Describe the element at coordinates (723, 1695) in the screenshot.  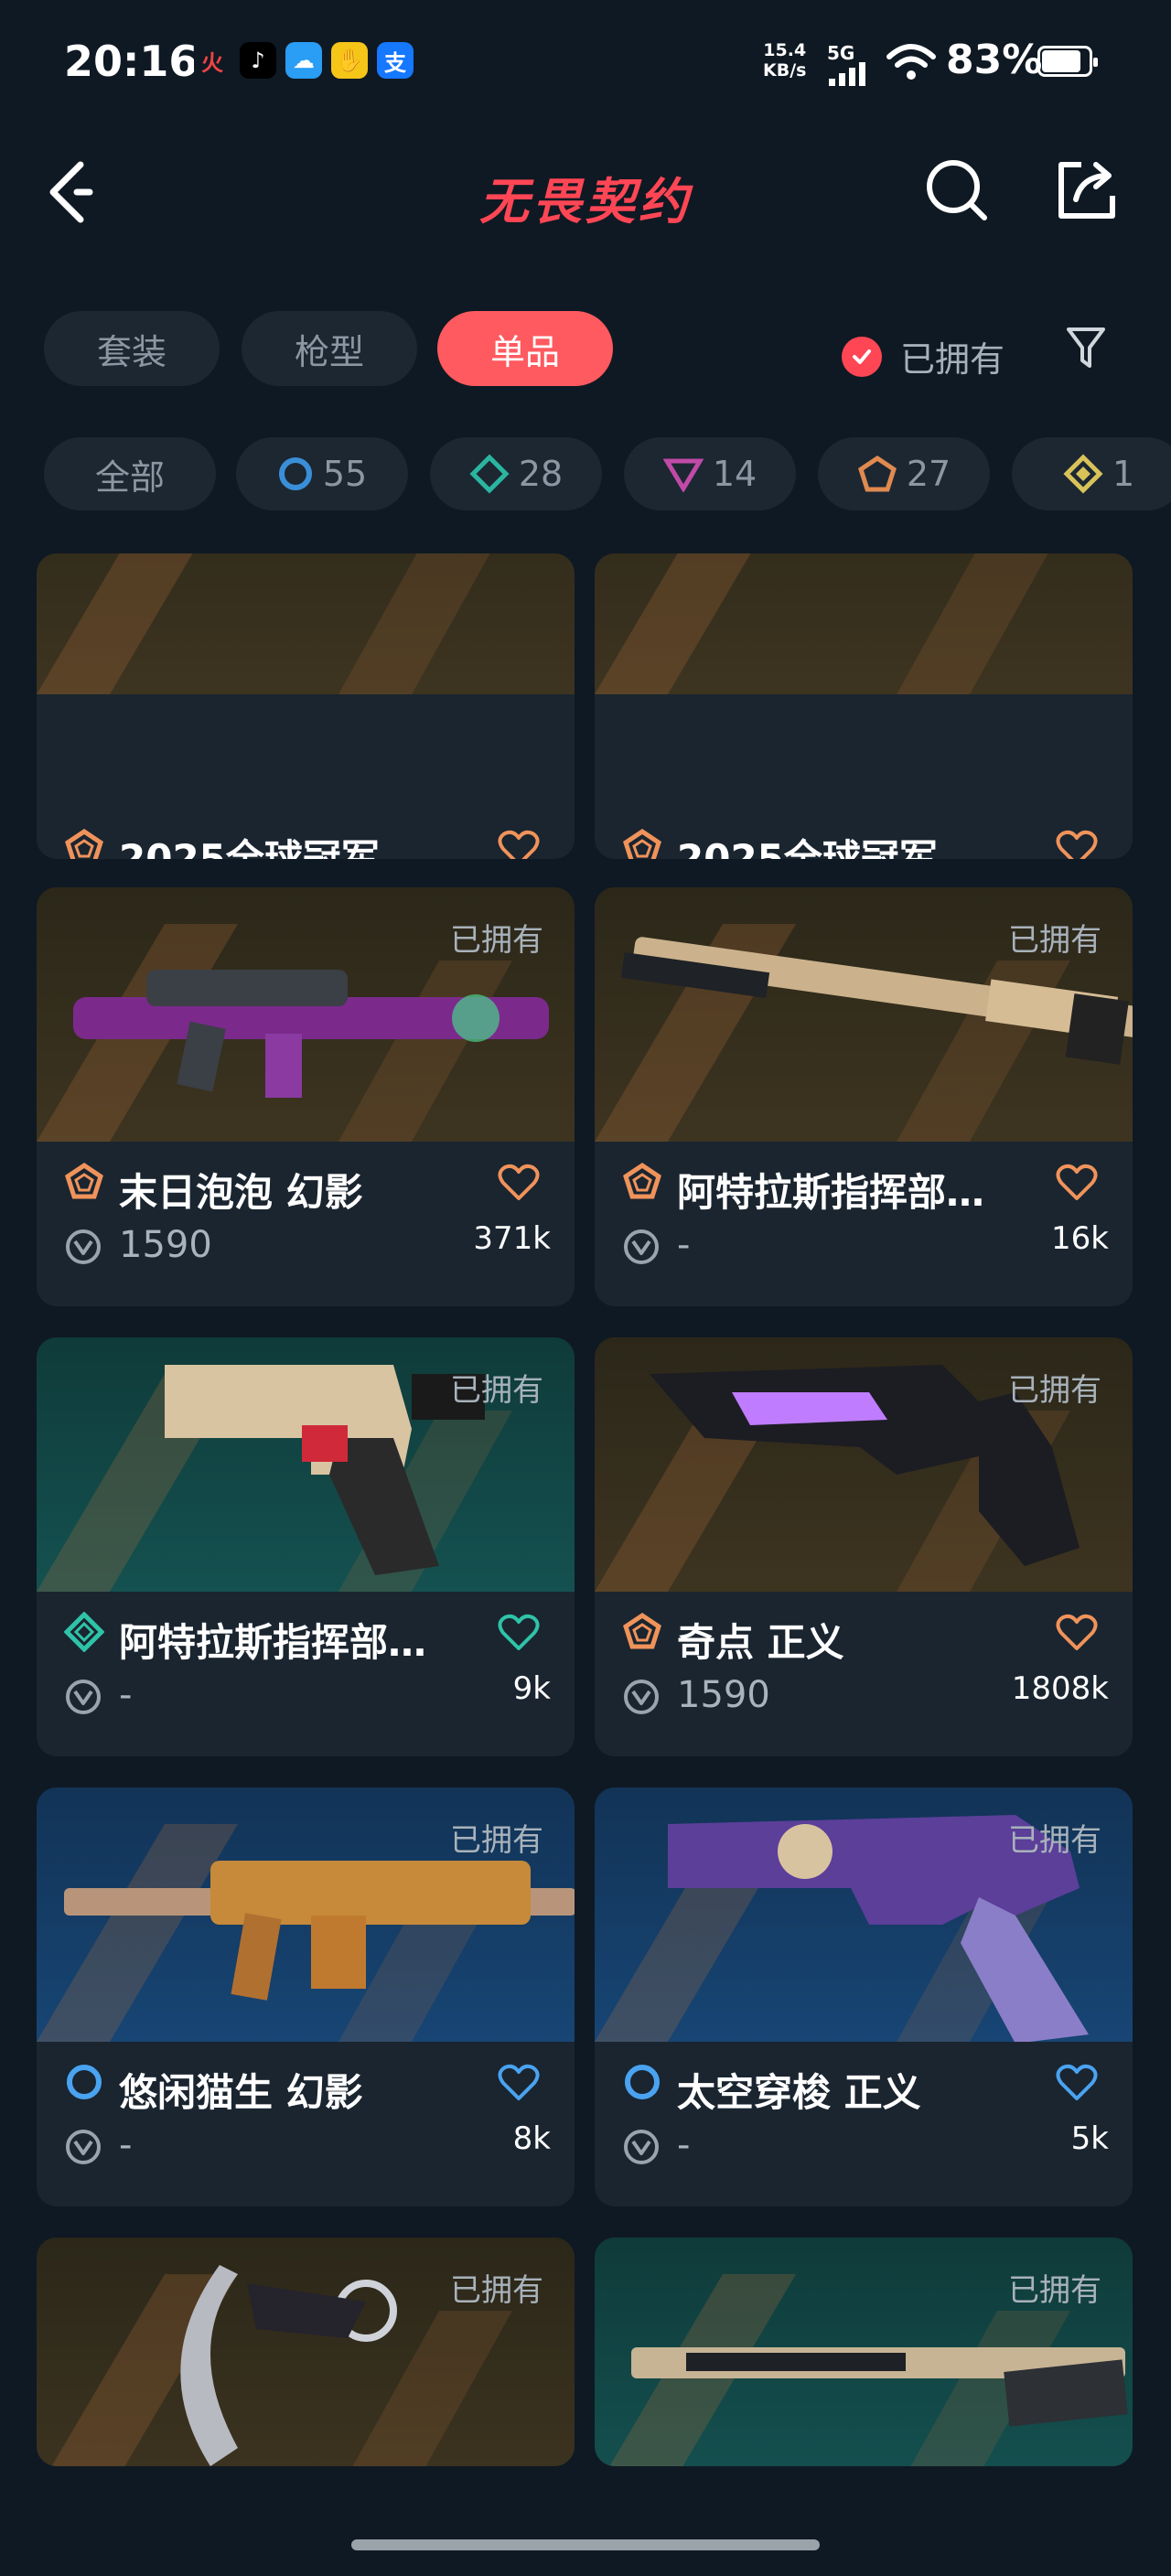
I see `item-price: 1590` at that location.